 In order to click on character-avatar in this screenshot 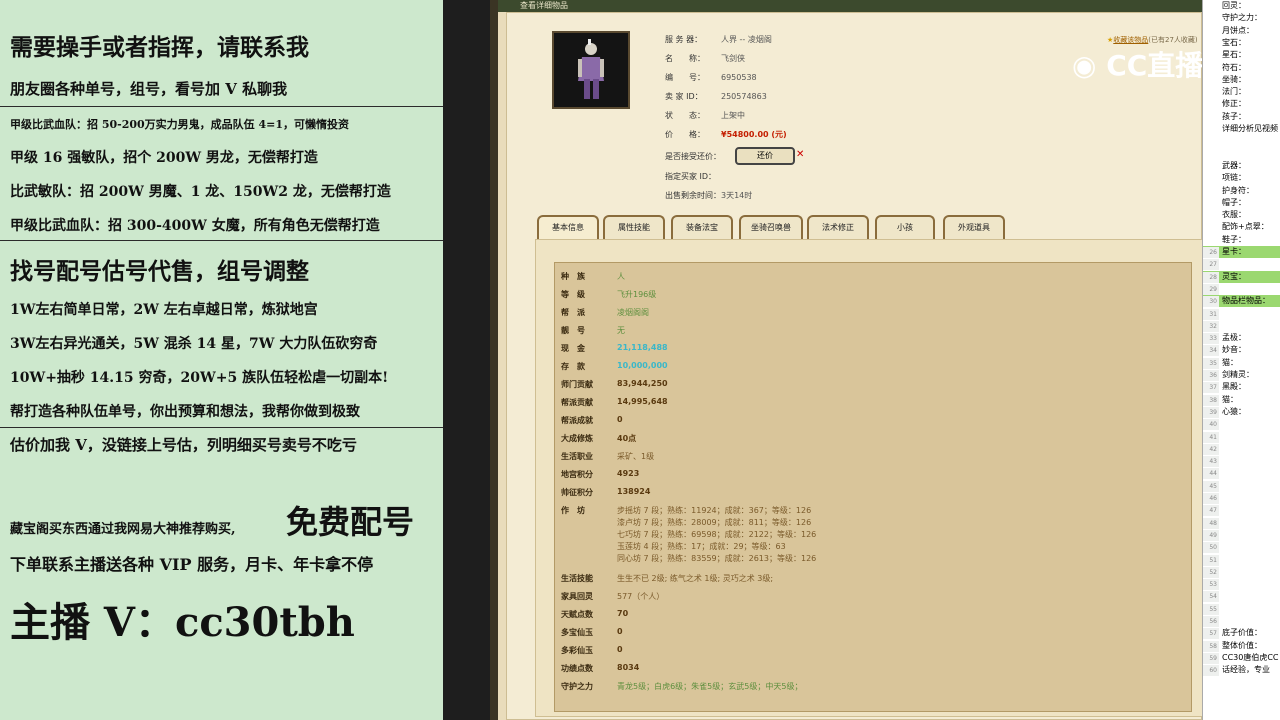, I will do `click(591, 70)`.